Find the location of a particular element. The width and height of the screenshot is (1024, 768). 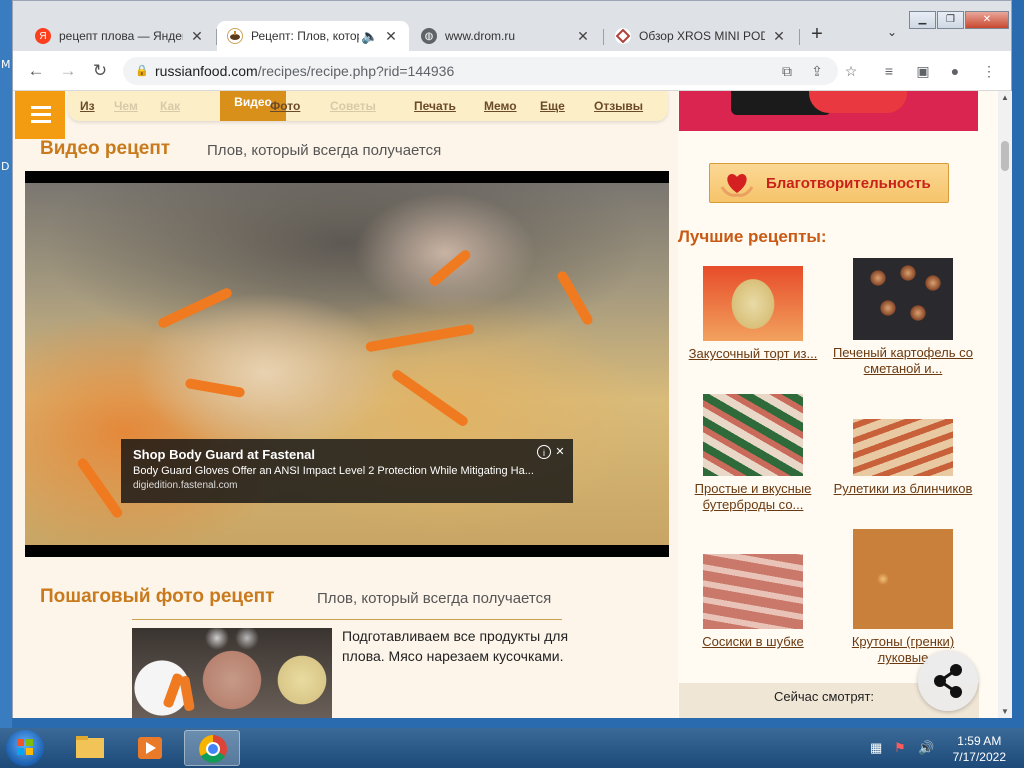

tab-separator is located at coordinates (799, 37).